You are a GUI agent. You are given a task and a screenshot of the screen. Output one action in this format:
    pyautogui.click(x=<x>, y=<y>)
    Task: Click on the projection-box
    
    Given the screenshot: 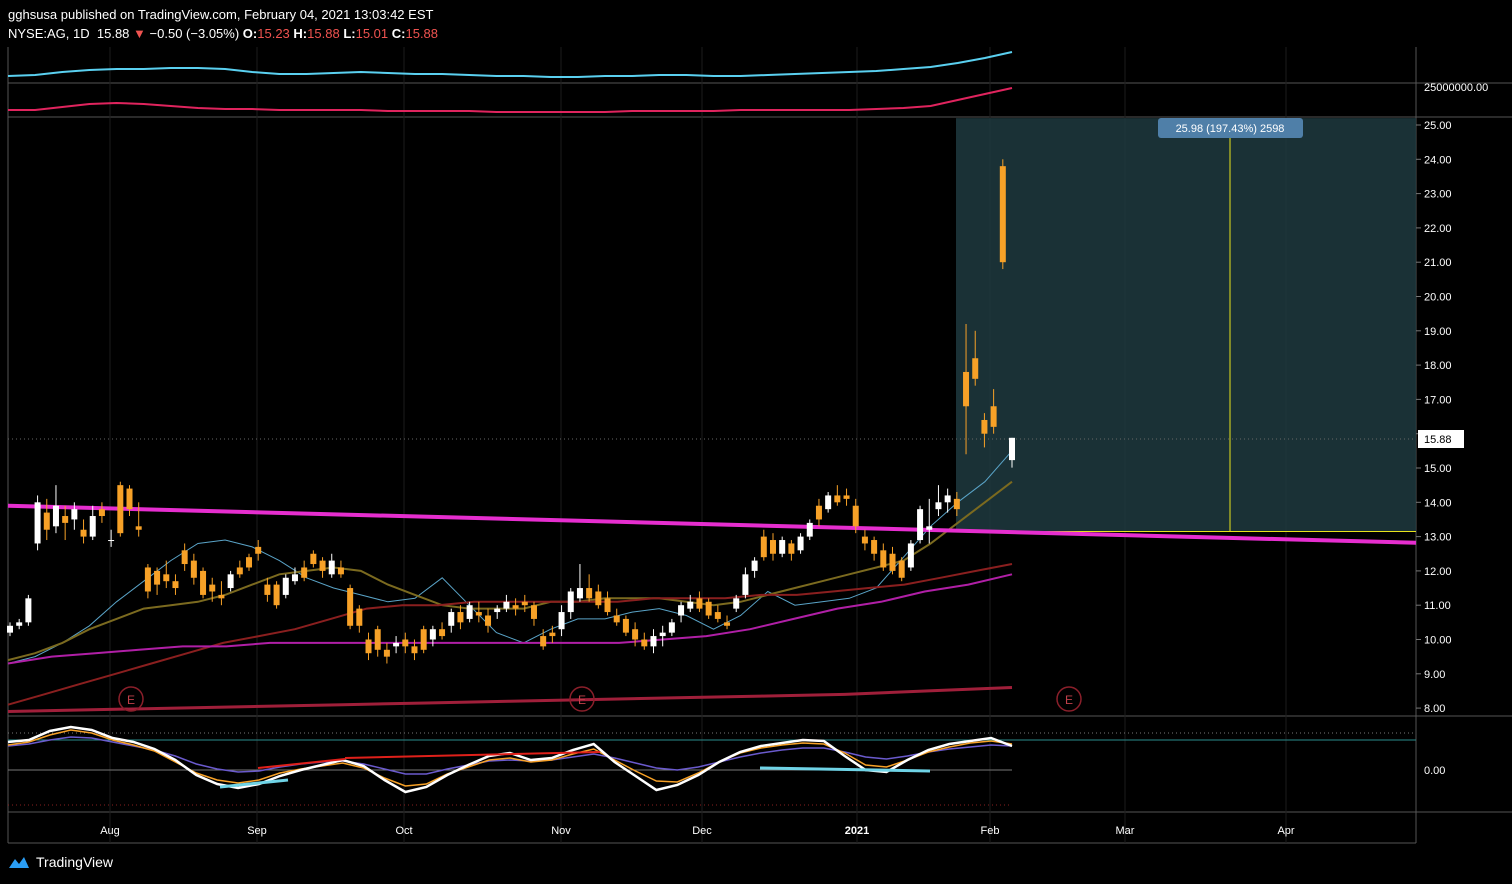 What is the action you would take?
    pyautogui.click(x=1186, y=325)
    